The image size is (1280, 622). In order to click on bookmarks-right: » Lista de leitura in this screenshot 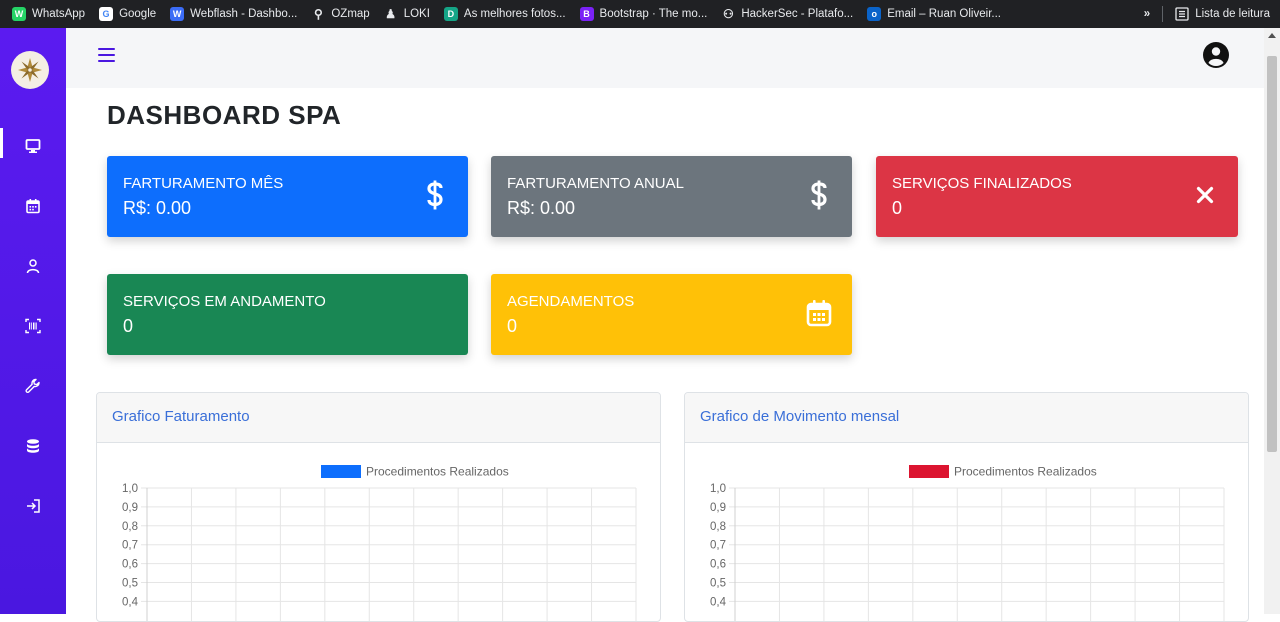, I will do `click(1207, 14)`.